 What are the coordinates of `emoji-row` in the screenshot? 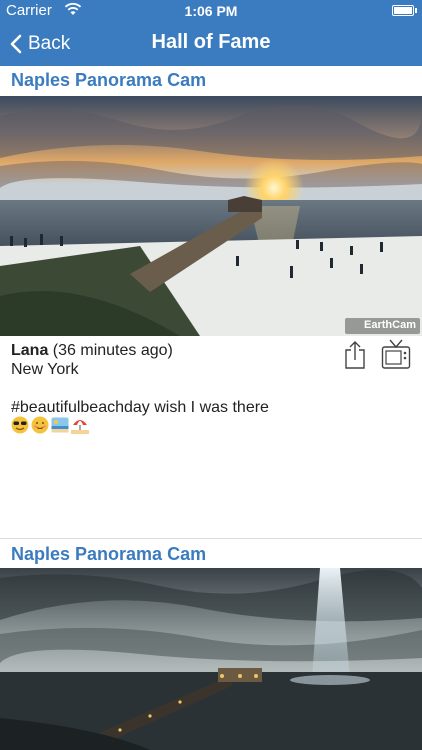 It's located at (50, 425).